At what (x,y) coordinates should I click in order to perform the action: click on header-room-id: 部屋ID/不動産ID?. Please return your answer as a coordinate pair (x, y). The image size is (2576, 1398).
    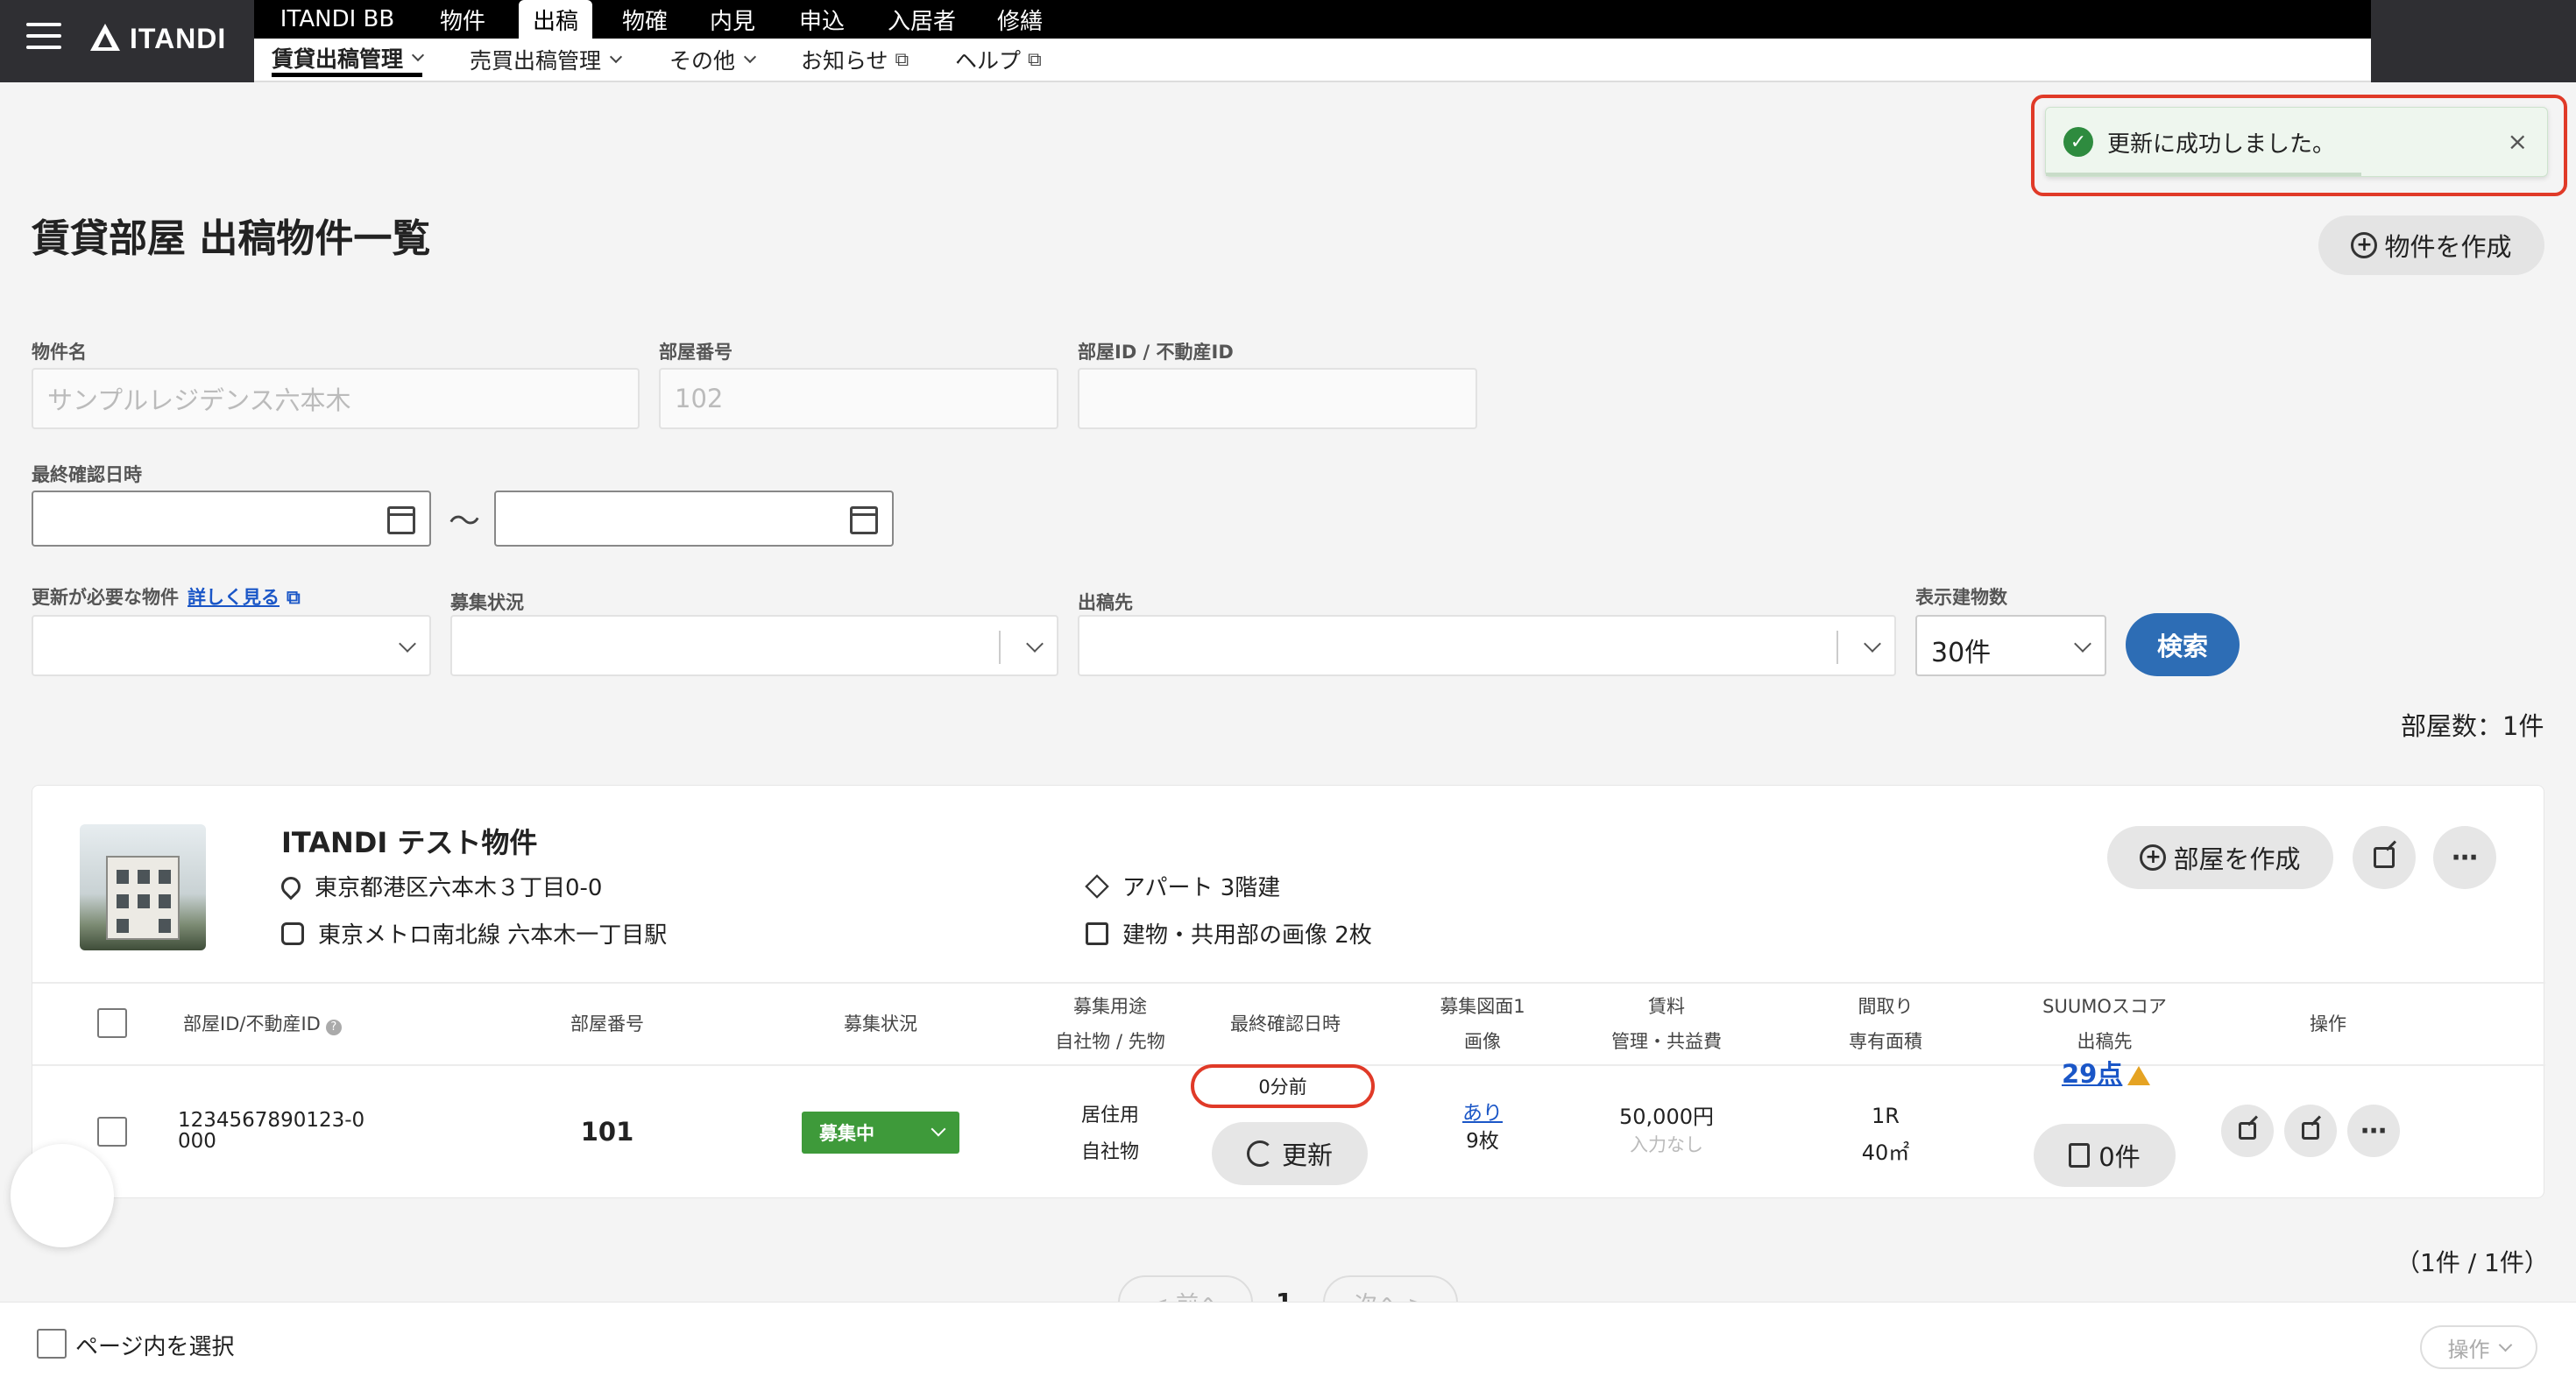
    Looking at the image, I should click on (262, 1023).